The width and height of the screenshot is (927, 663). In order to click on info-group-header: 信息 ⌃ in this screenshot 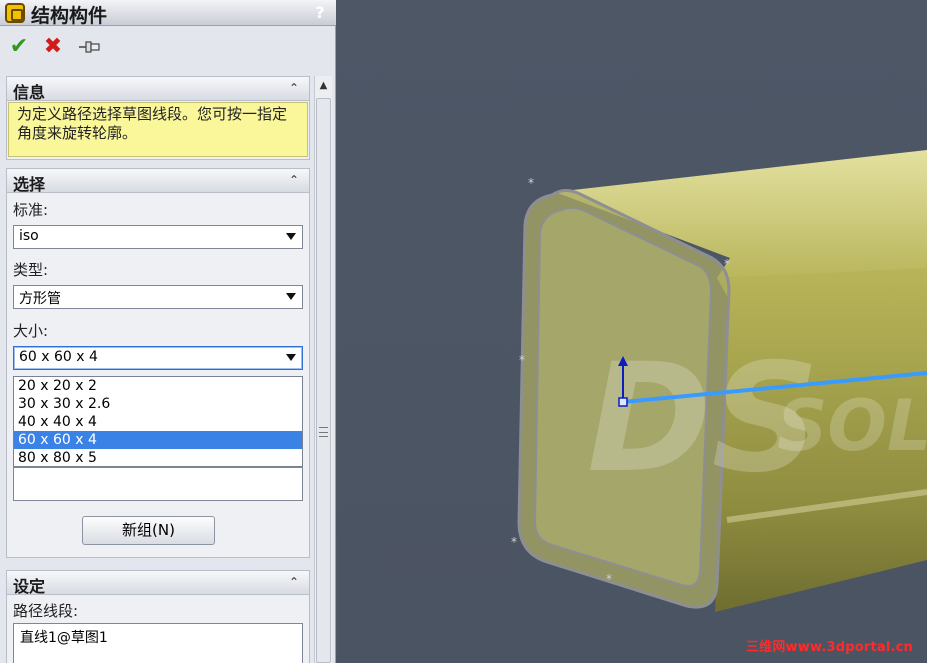, I will do `click(158, 89)`.